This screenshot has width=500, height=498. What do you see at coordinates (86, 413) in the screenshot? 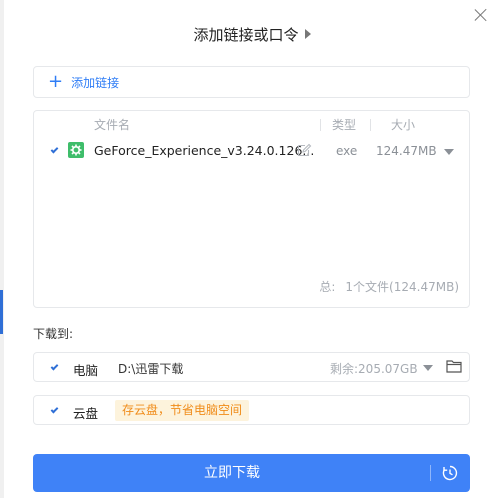
I see `cloud-label: 云盘` at bounding box center [86, 413].